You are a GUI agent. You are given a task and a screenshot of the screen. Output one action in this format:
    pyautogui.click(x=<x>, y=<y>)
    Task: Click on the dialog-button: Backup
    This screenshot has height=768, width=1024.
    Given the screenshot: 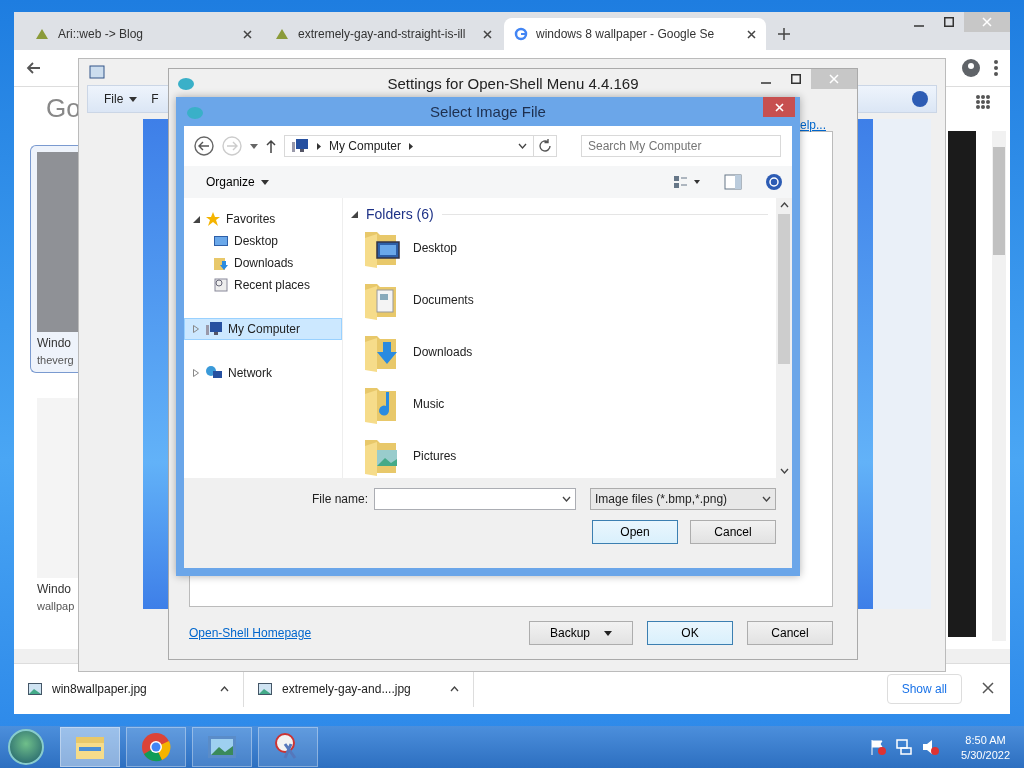 What is the action you would take?
    pyautogui.click(x=581, y=633)
    